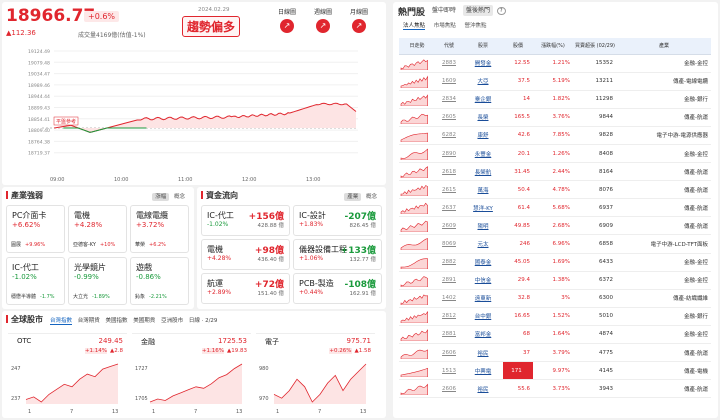  I want to click on stock-code: 8069, so click(449, 244).